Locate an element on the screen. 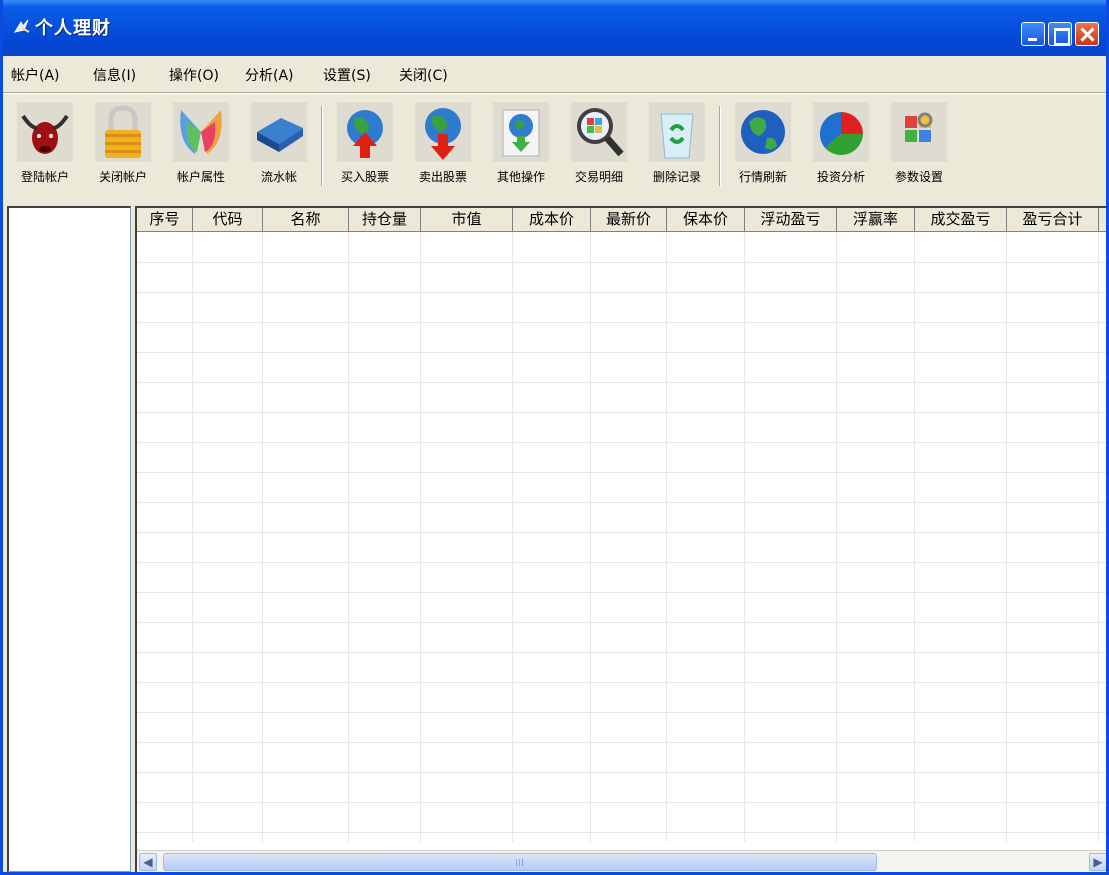 The image size is (1109, 875). menu-close: 关闭(C) is located at coordinates (423, 75).